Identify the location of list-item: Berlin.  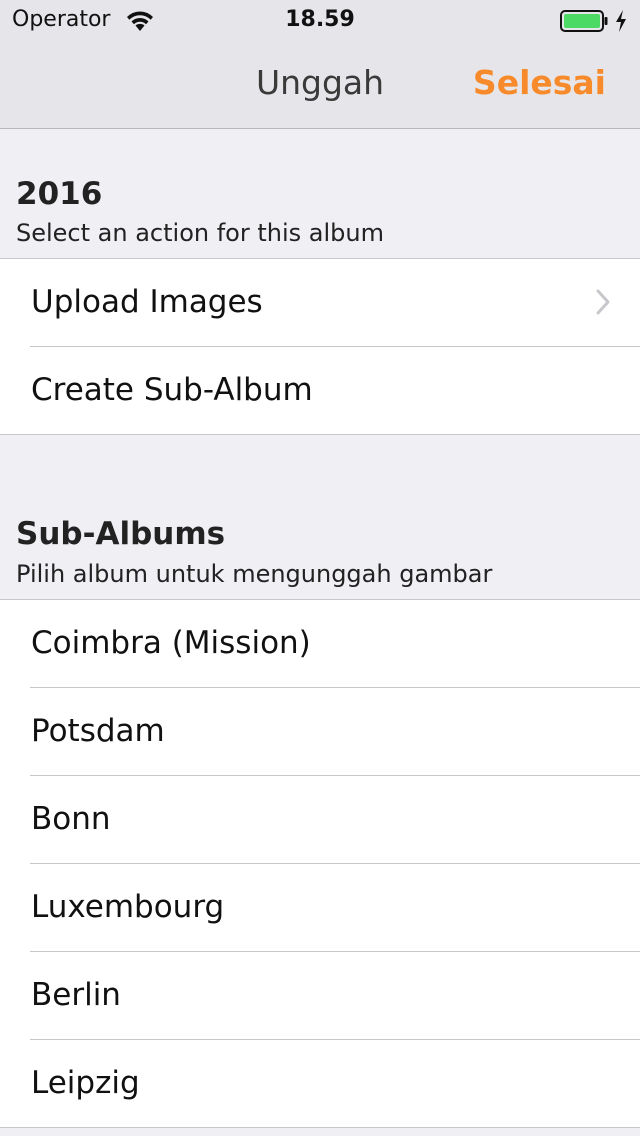
(320, 995).